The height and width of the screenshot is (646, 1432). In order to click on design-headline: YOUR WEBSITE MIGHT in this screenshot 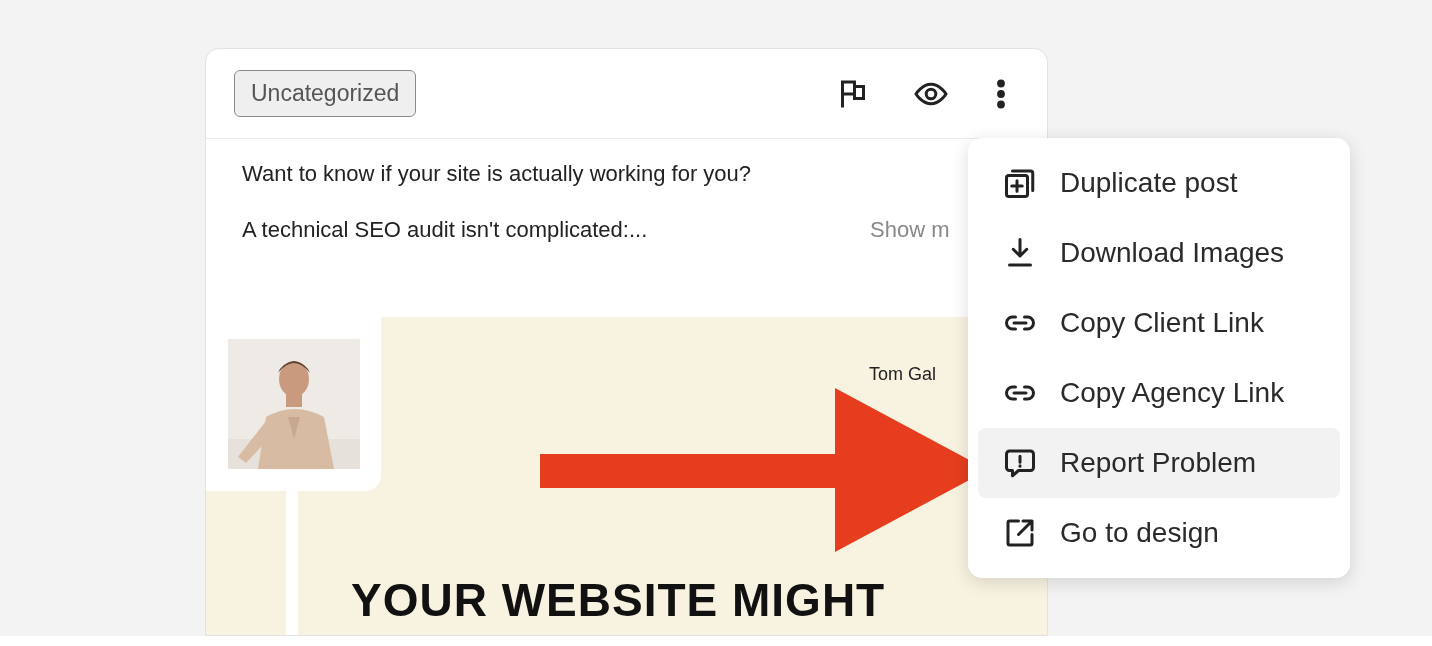, I will do `click(619, 600)`.